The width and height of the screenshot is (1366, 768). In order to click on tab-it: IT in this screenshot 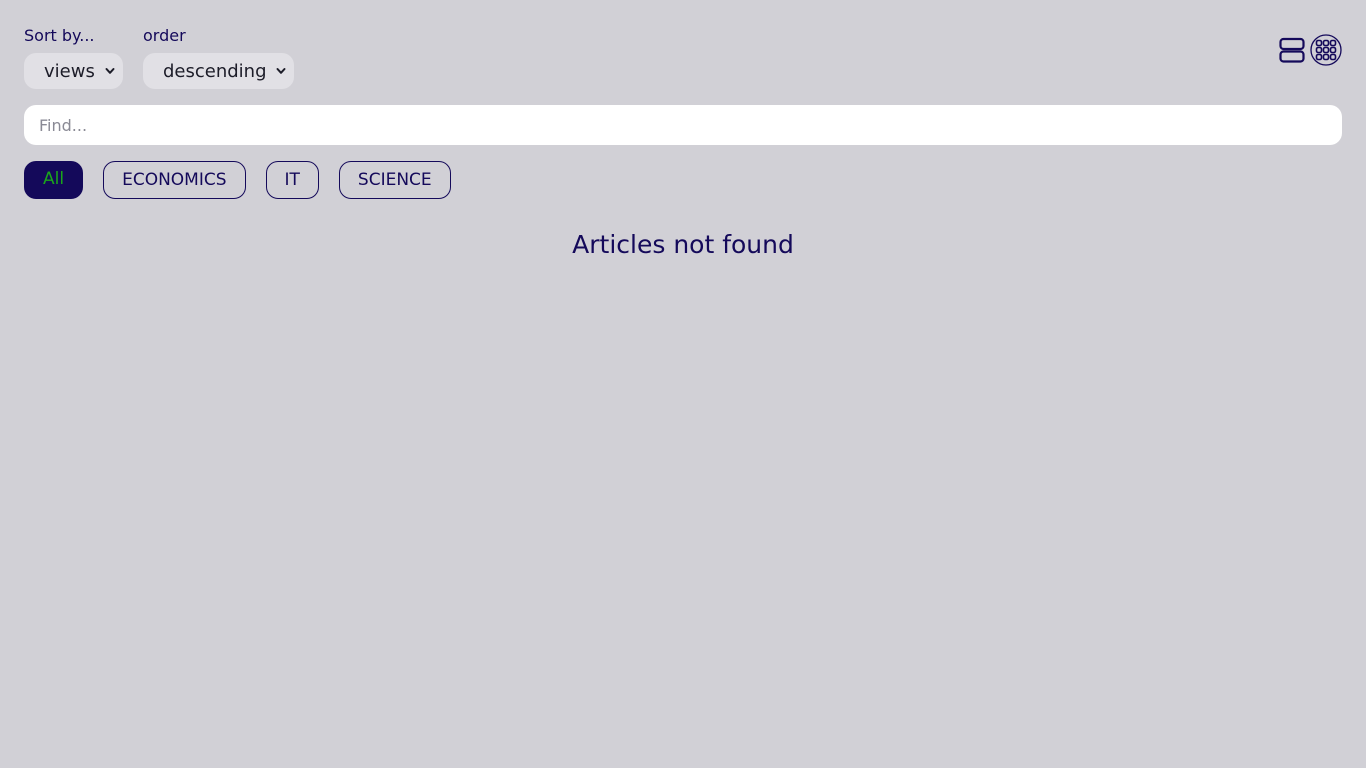, I will do `click(292, 180)`.